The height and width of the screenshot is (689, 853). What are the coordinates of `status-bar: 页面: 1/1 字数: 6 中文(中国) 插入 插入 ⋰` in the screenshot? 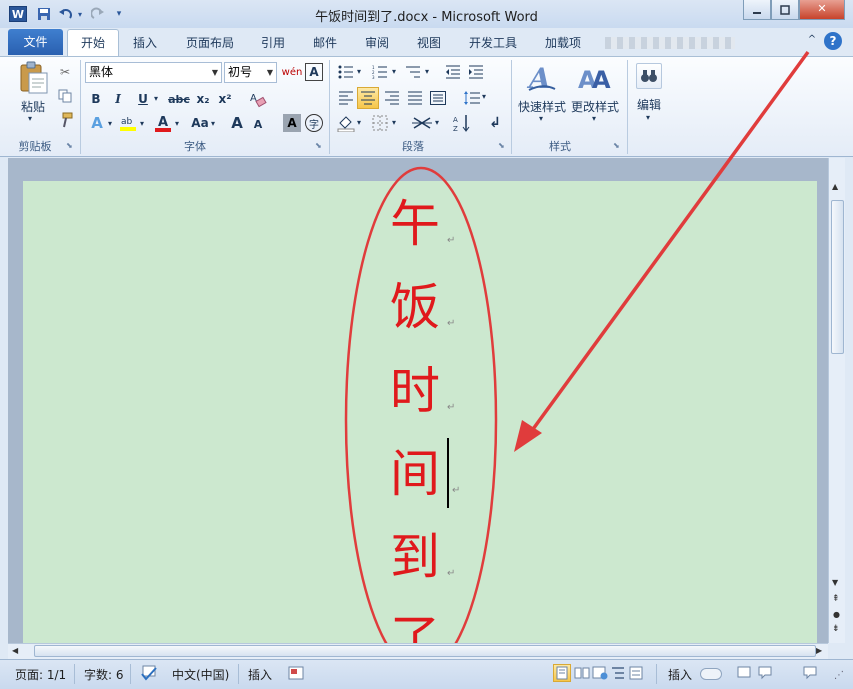 It's located at (426, 674).